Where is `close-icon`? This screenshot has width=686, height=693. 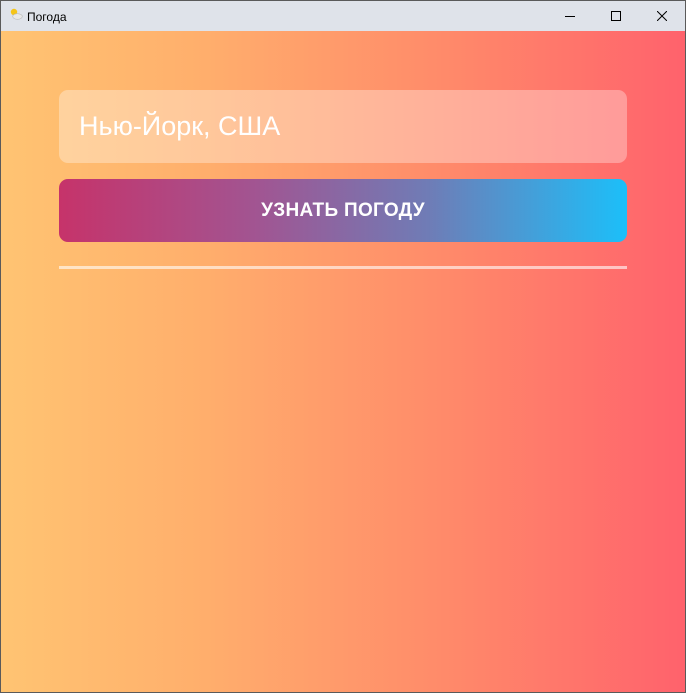
close-icon is located at coordinates (662, 16).